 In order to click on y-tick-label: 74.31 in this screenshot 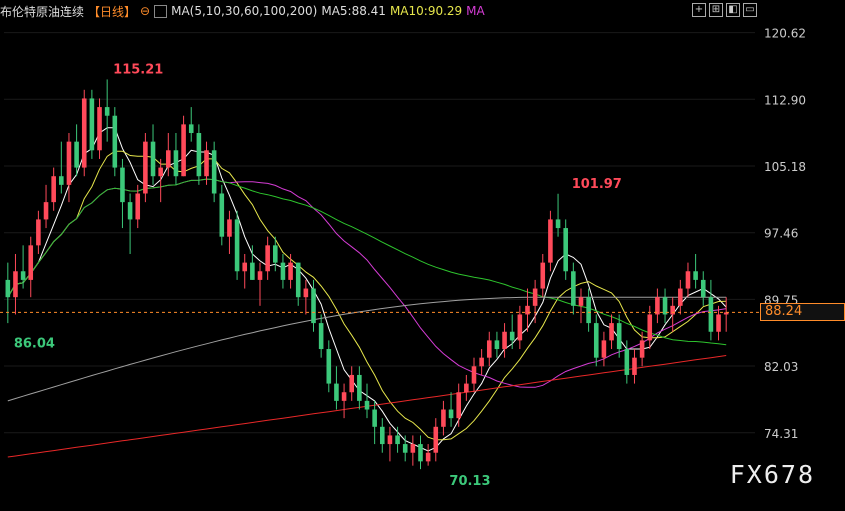, I will do `click(781, 434)`.